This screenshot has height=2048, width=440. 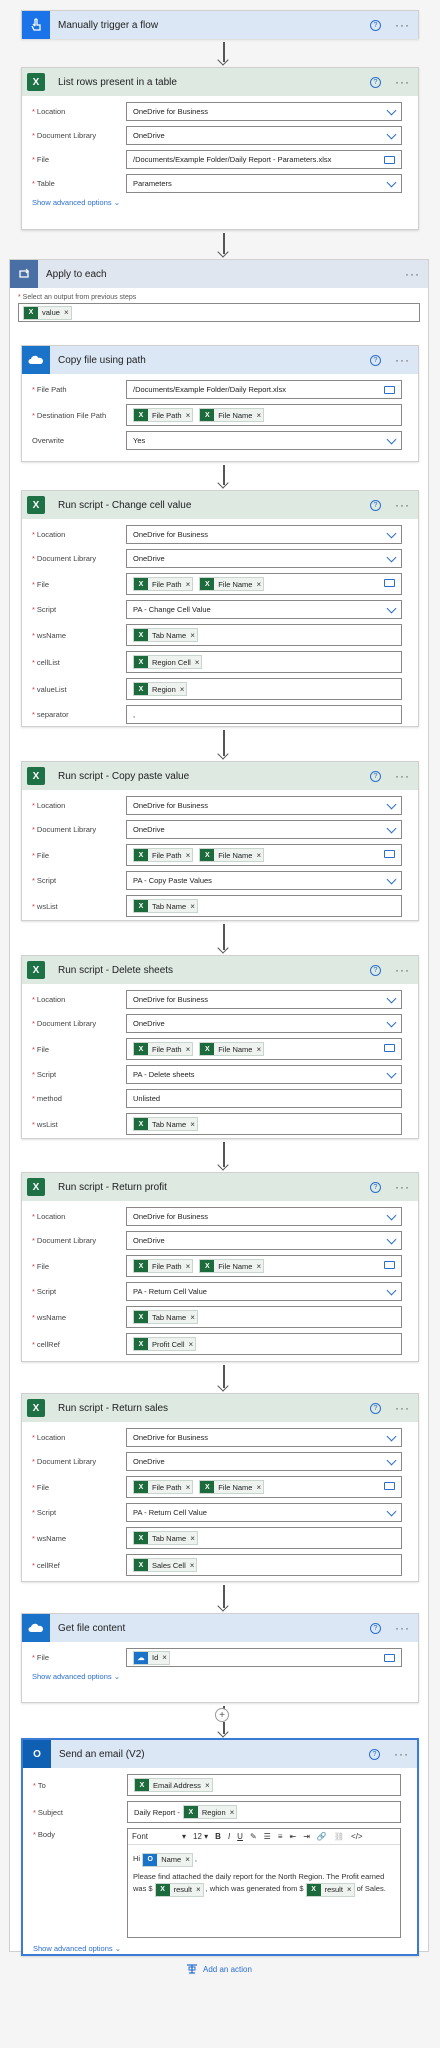 I want to click on sales-cell-token: X Sales Cell ×, so click(x=165, y=1565).